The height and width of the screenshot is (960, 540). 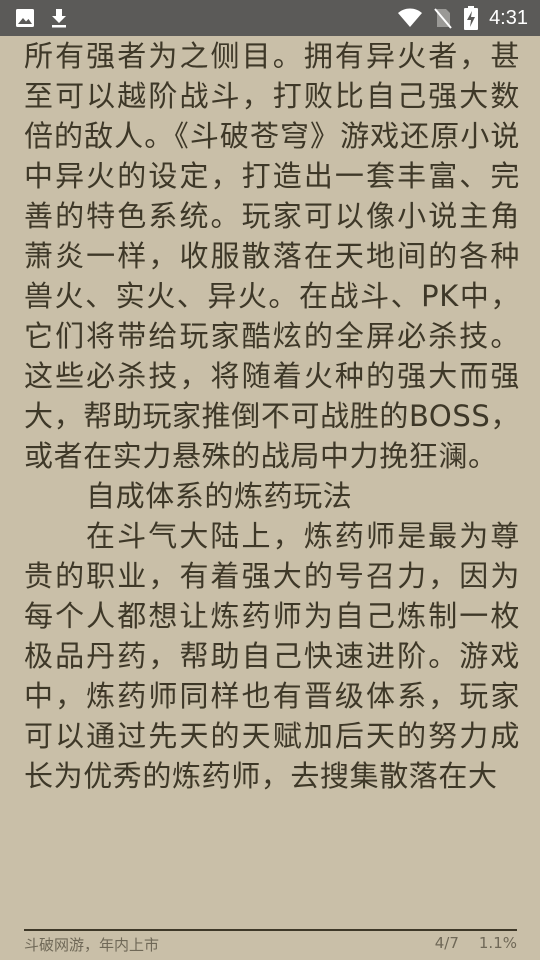 I want to click on status-bar: 4:31, so click(x=270, y=18).